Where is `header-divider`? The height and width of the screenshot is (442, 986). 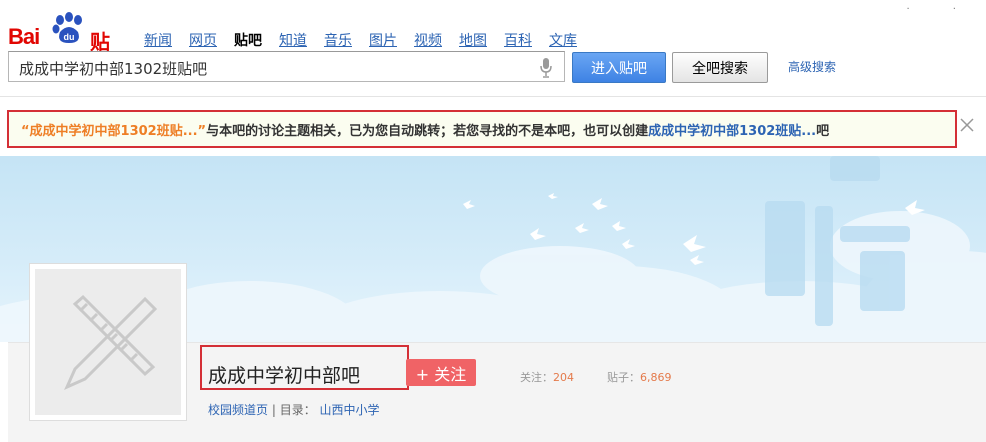
header-divider is located at coordinates (493, 96).